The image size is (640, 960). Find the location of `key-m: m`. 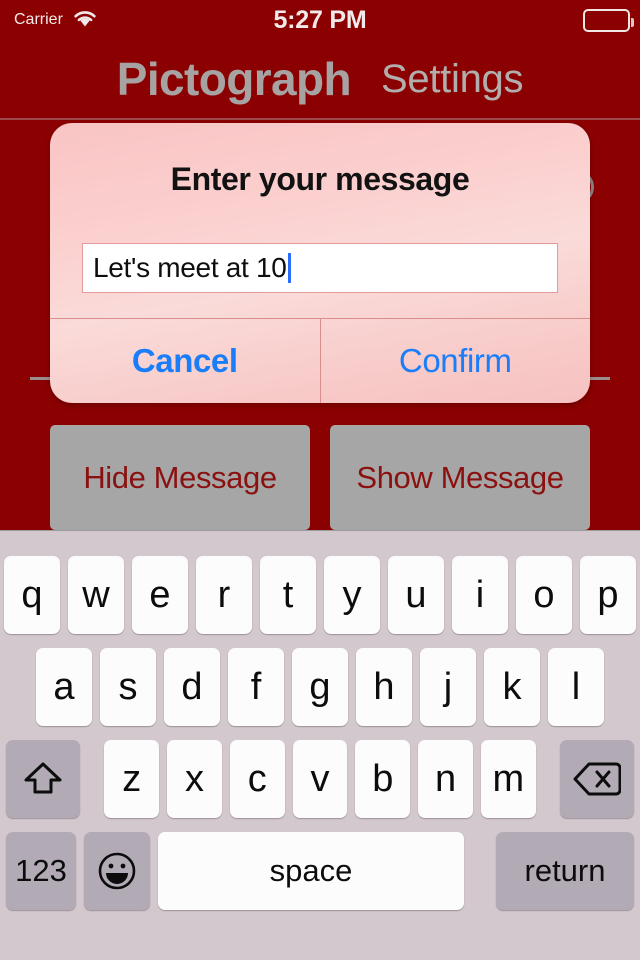

key-m: m is located at coordinates (508, 779).